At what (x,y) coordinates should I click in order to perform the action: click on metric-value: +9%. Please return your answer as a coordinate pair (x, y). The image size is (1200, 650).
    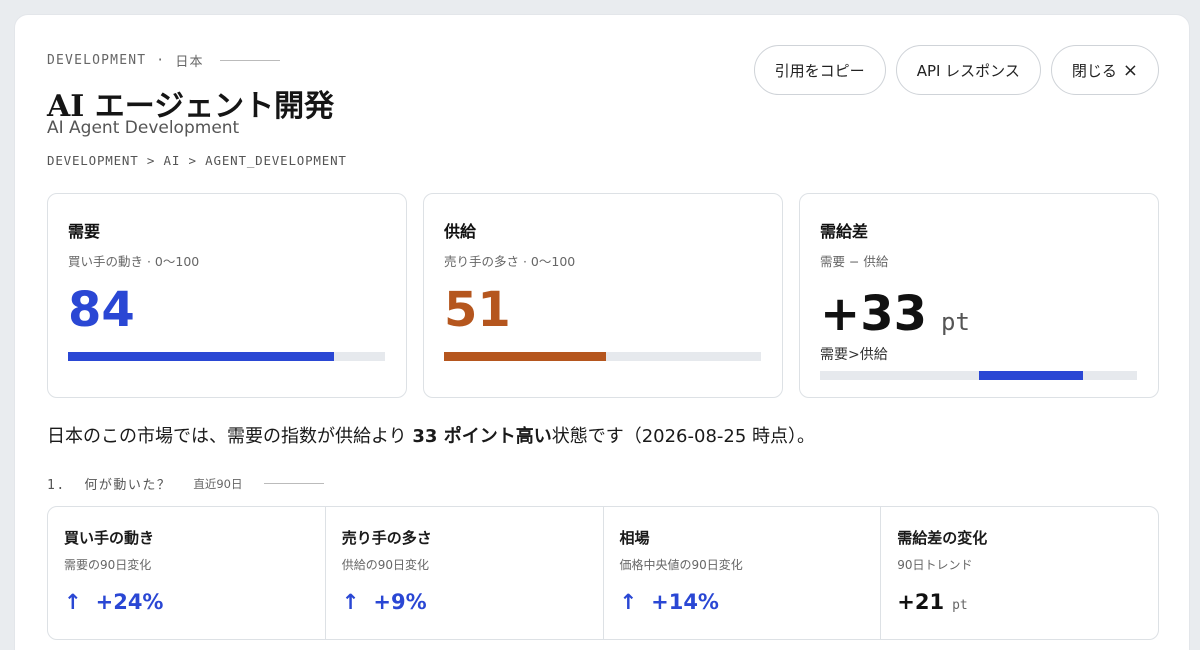
    Looking at the image, I should click on (400, 602).